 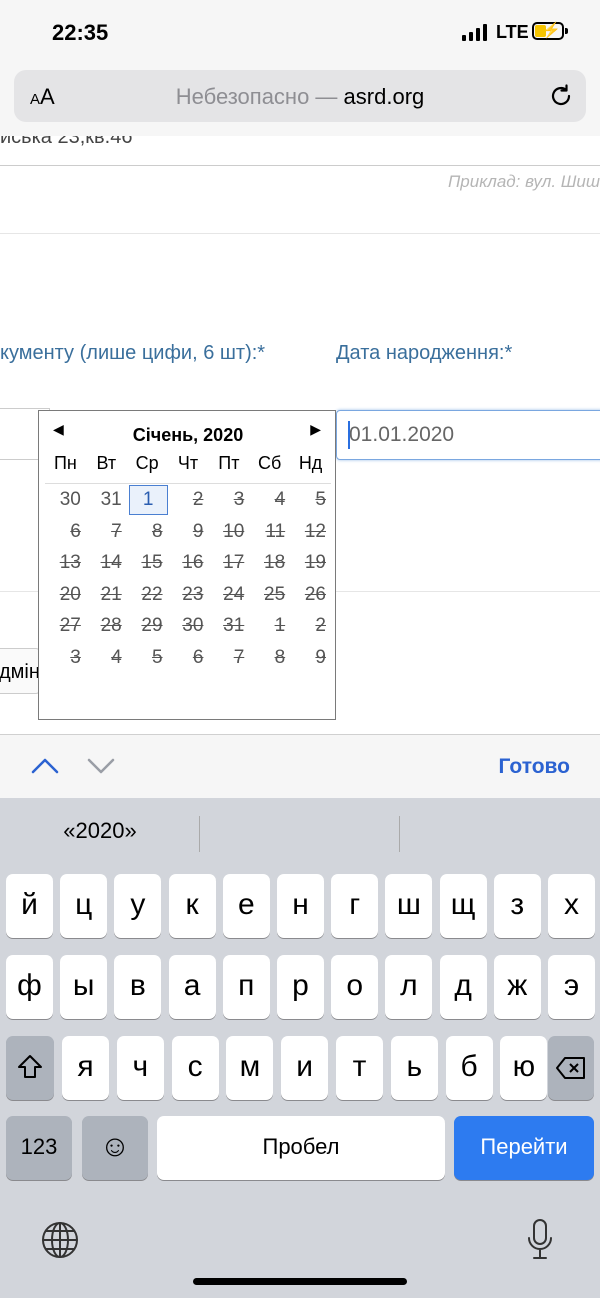 What do you see at coordinates (106, 626) in the screenshot?
I see `calendar-day: 28` at bounding box center [106, 626].